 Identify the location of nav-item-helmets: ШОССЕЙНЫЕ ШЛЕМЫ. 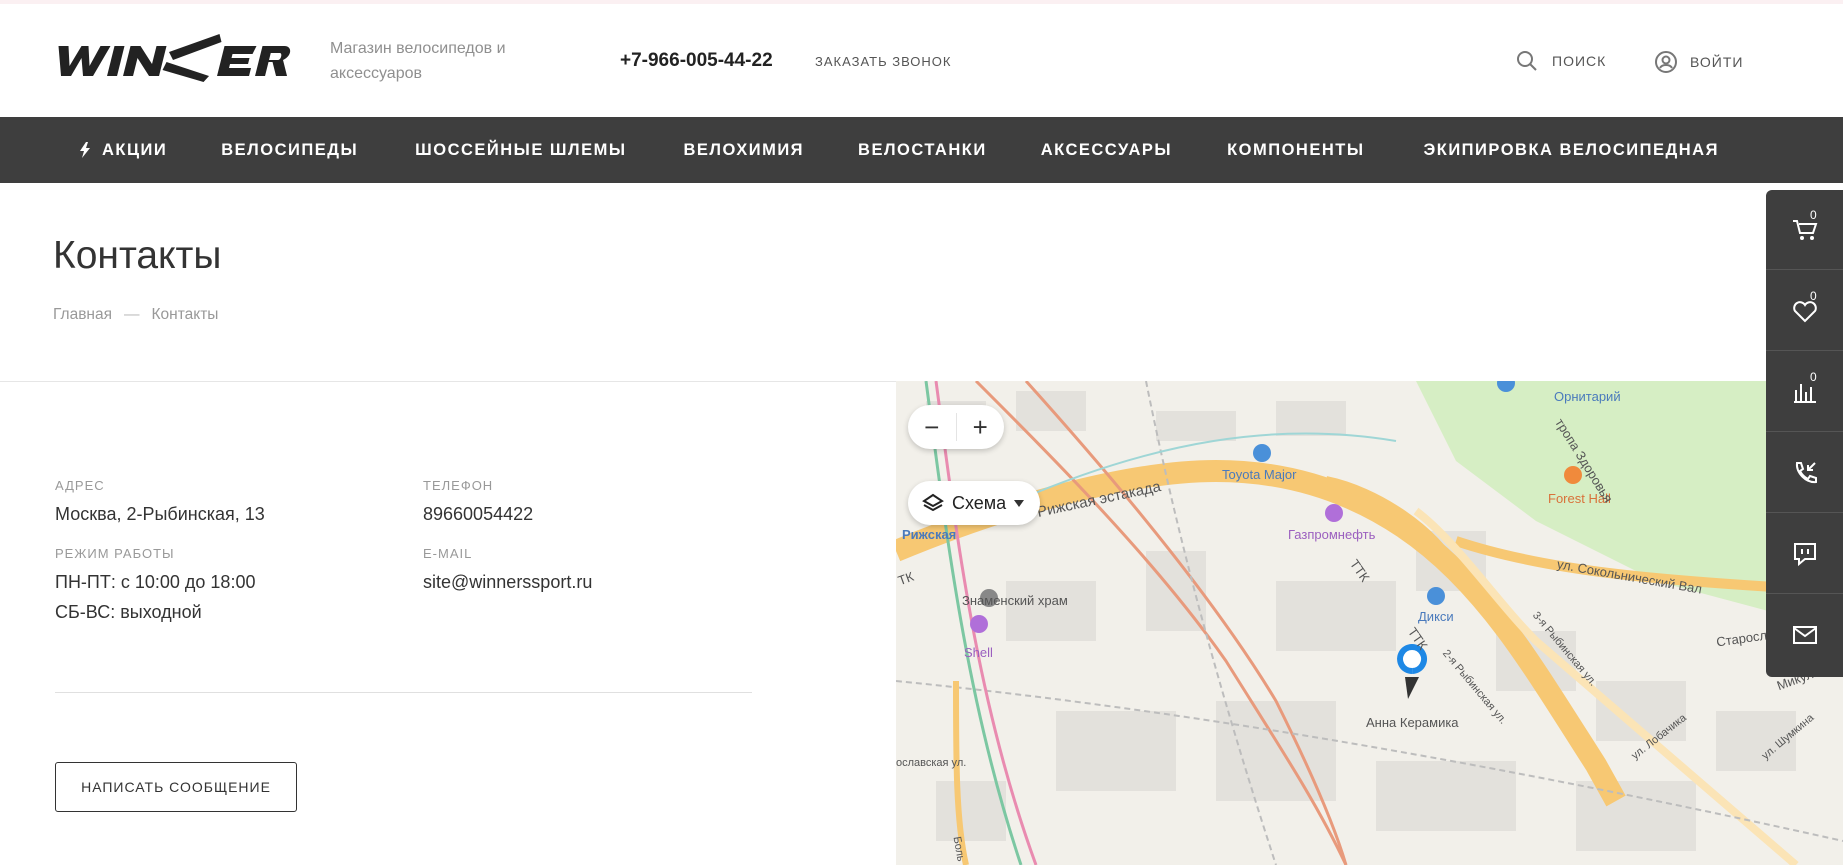
(520, 150).